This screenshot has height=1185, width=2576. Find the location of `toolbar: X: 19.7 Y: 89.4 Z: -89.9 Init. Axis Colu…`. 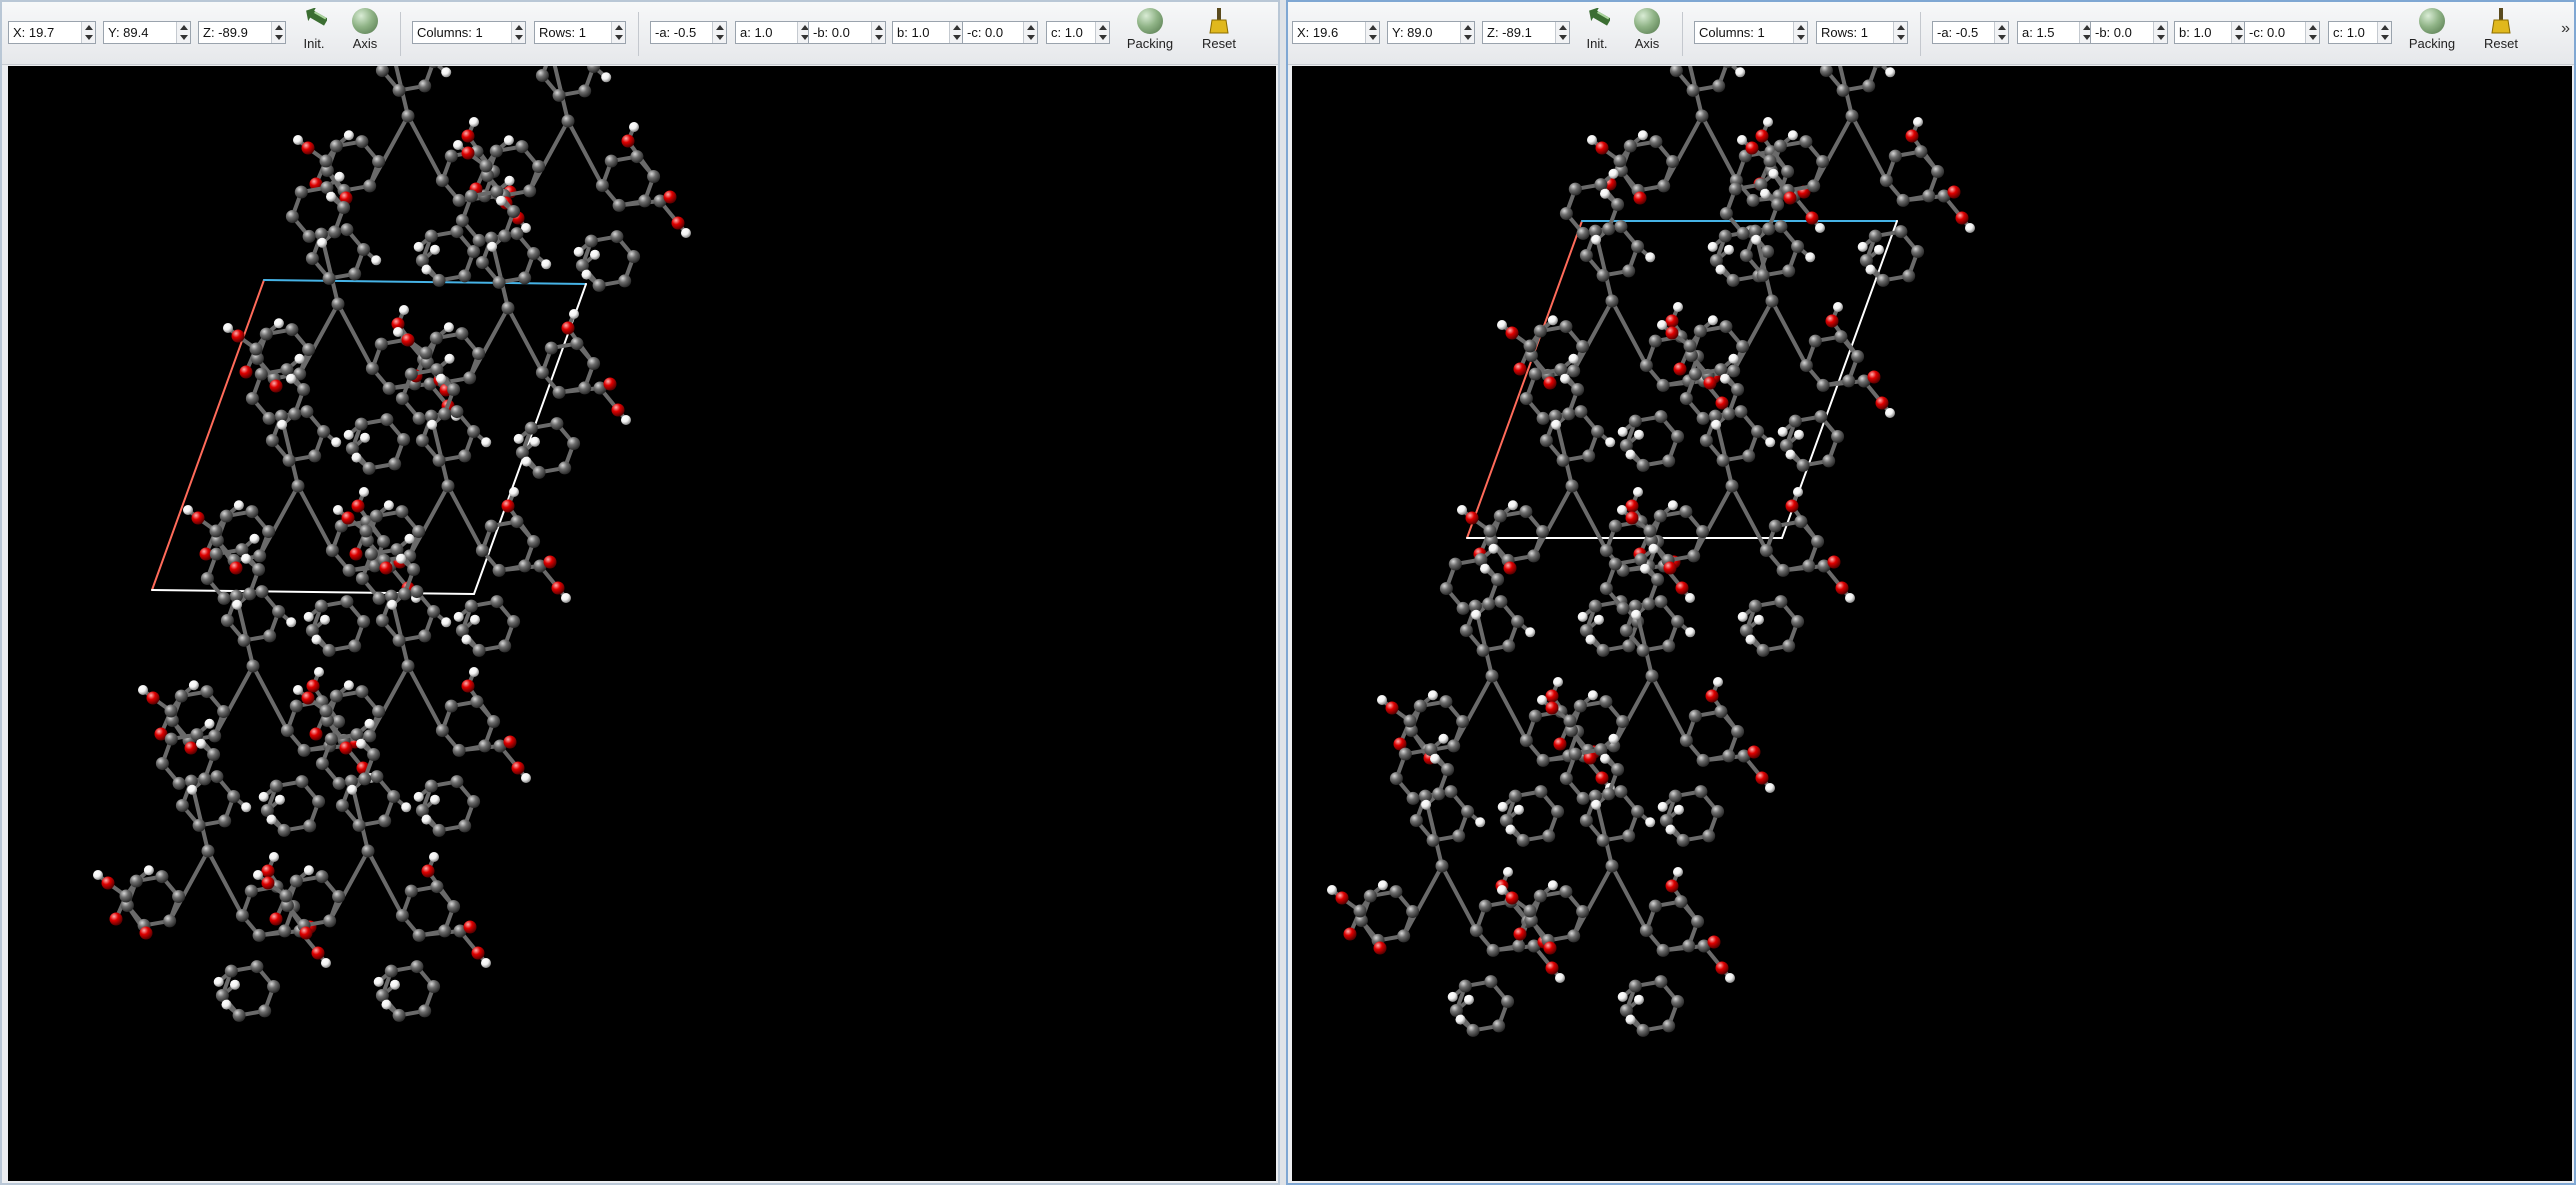

toolbar: X: 19.7 Y: 89.4 Z: -89.9 Init. Axis Colu… is located at coordinates (640, 33).